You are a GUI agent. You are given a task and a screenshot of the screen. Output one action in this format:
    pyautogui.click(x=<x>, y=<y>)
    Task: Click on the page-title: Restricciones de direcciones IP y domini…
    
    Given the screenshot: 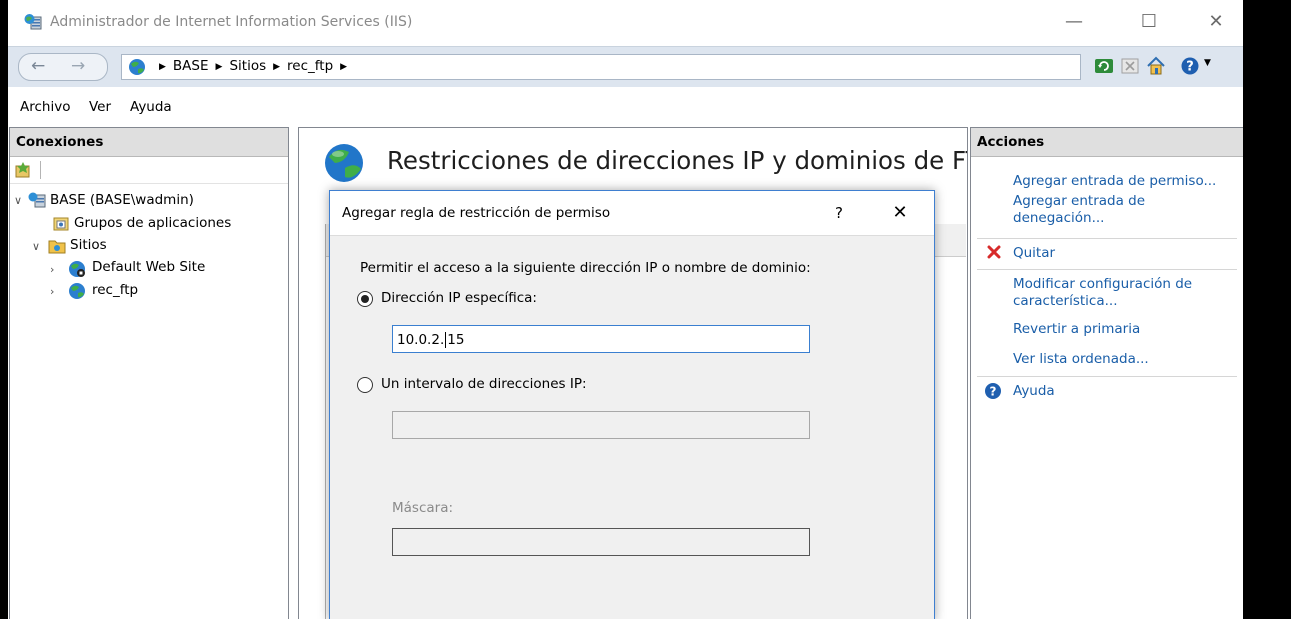 What is the action you would take?
    pyautogui.click(x=677, y=160)
    